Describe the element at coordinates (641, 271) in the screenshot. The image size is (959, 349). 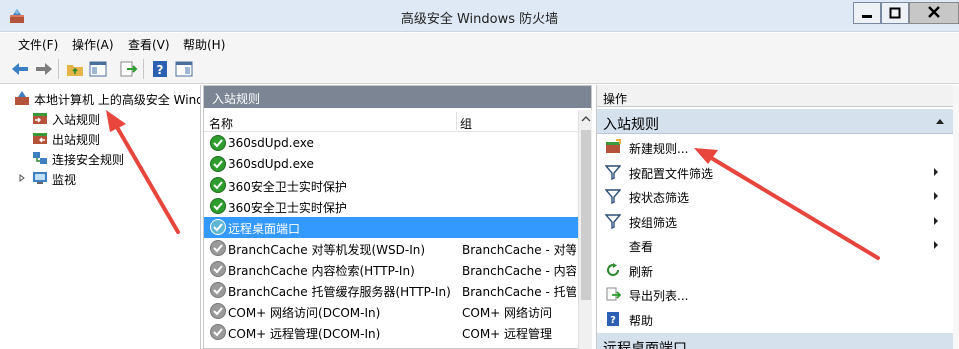
I see `action-label: 刷新` at that location.